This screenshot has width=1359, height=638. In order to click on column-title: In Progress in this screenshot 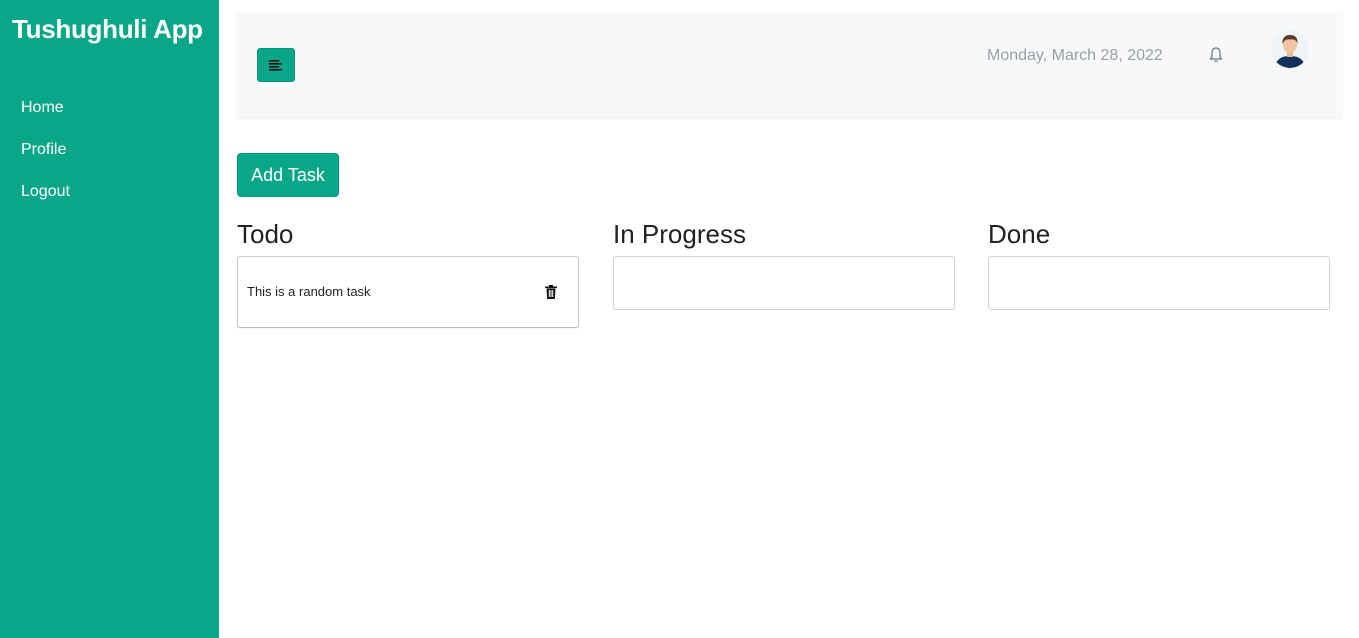, I will do `click(679, 234)`.